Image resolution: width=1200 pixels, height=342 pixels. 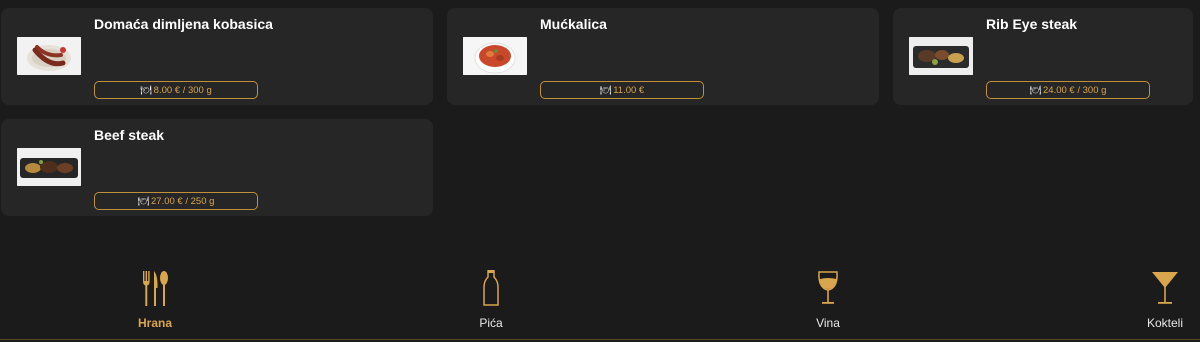 I want to click on price-badge: 🍽 27.00 € / 250 g, so click(x=176, y=201).